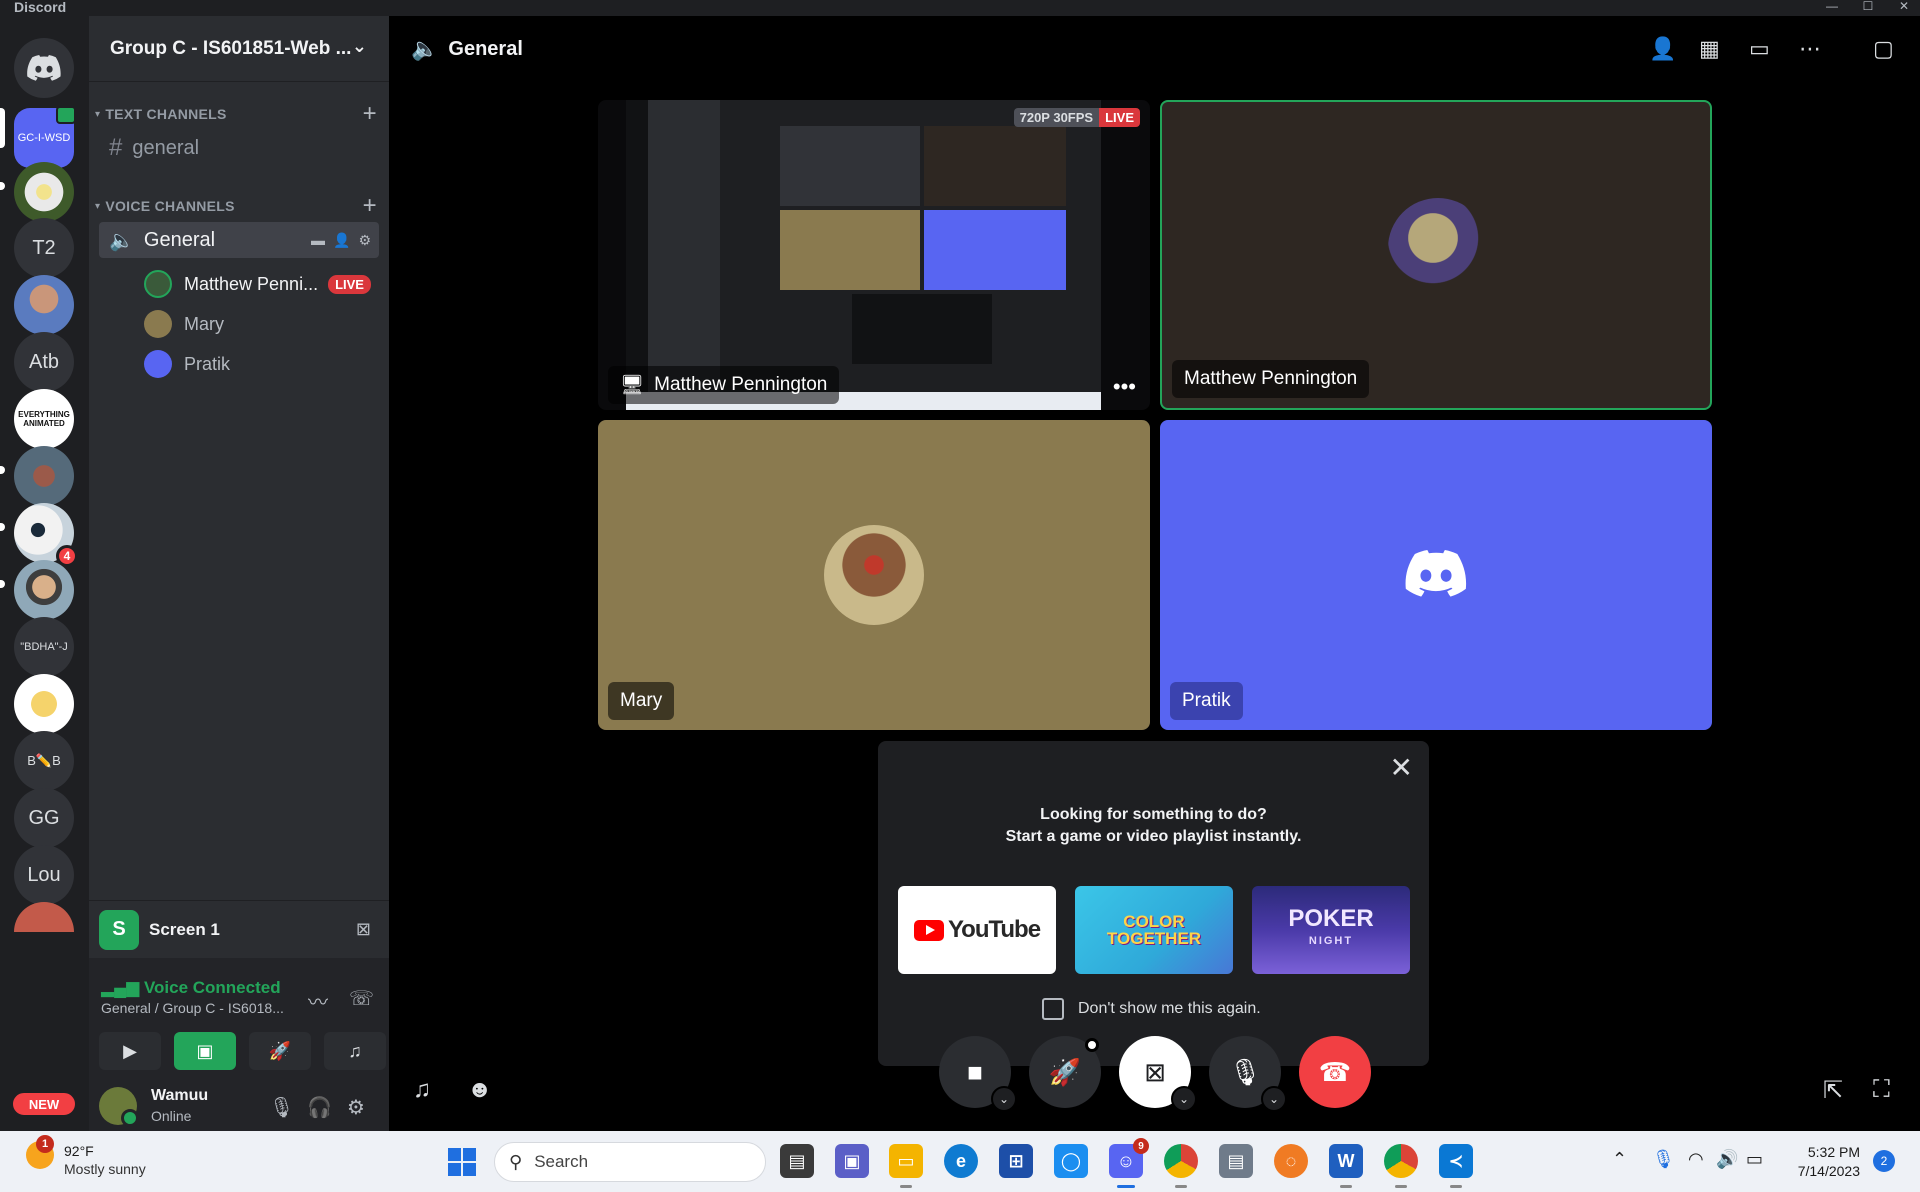 The image size is (1920, 1192). What do you see at coordinates (1154, 930) in the screenshot?
I see `activity-card-color-together: COLOR TOGETHER` at bounding box center [1154, 930].